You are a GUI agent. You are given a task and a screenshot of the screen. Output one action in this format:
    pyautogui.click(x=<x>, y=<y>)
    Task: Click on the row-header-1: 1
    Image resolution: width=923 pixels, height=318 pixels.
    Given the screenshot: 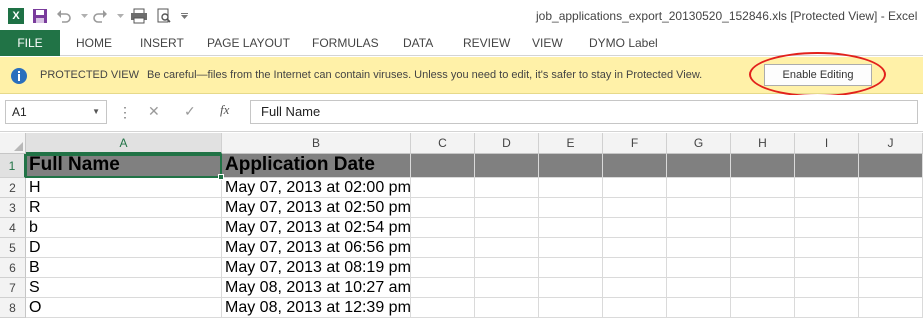 What is the action you would take?
    pyautogui.click(x=13, y=166)
    